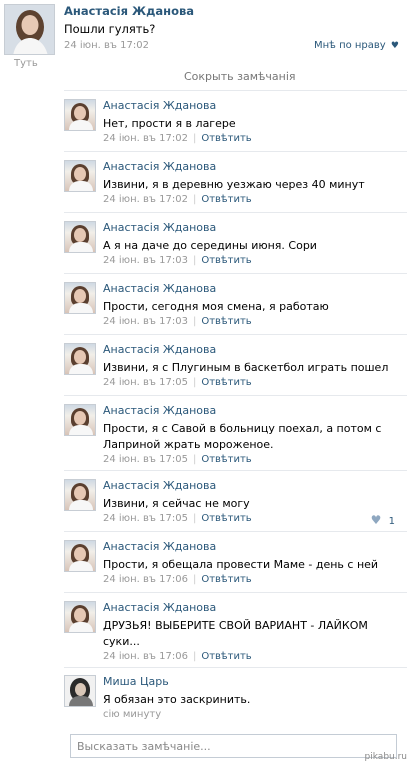 The image size is (411, 765). I want to click on comment-meta: сію минуту, so click(132, 714).